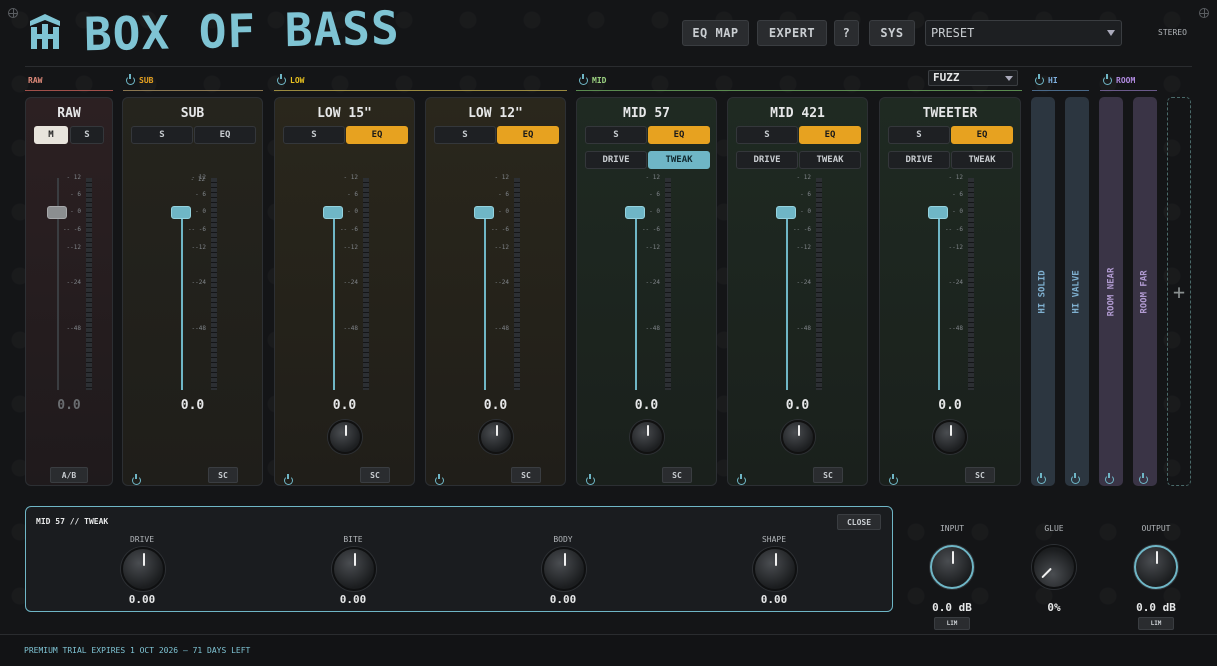  What do you see at coordinates (1009, 78) in the screenshot?
I see `chevron-down-icon` at bounding box center [1009, 78].